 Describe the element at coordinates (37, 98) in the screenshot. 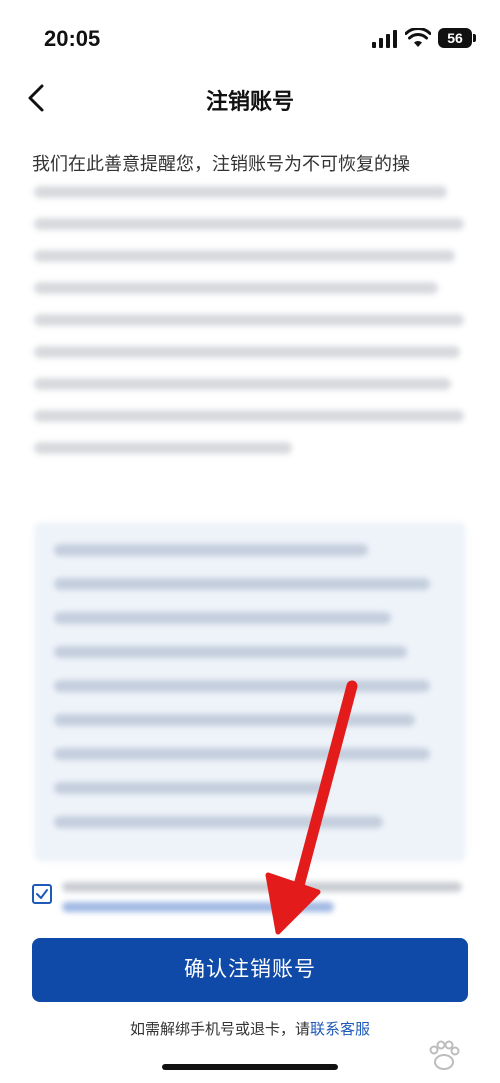

I see `chevron-left-icon` at that location.